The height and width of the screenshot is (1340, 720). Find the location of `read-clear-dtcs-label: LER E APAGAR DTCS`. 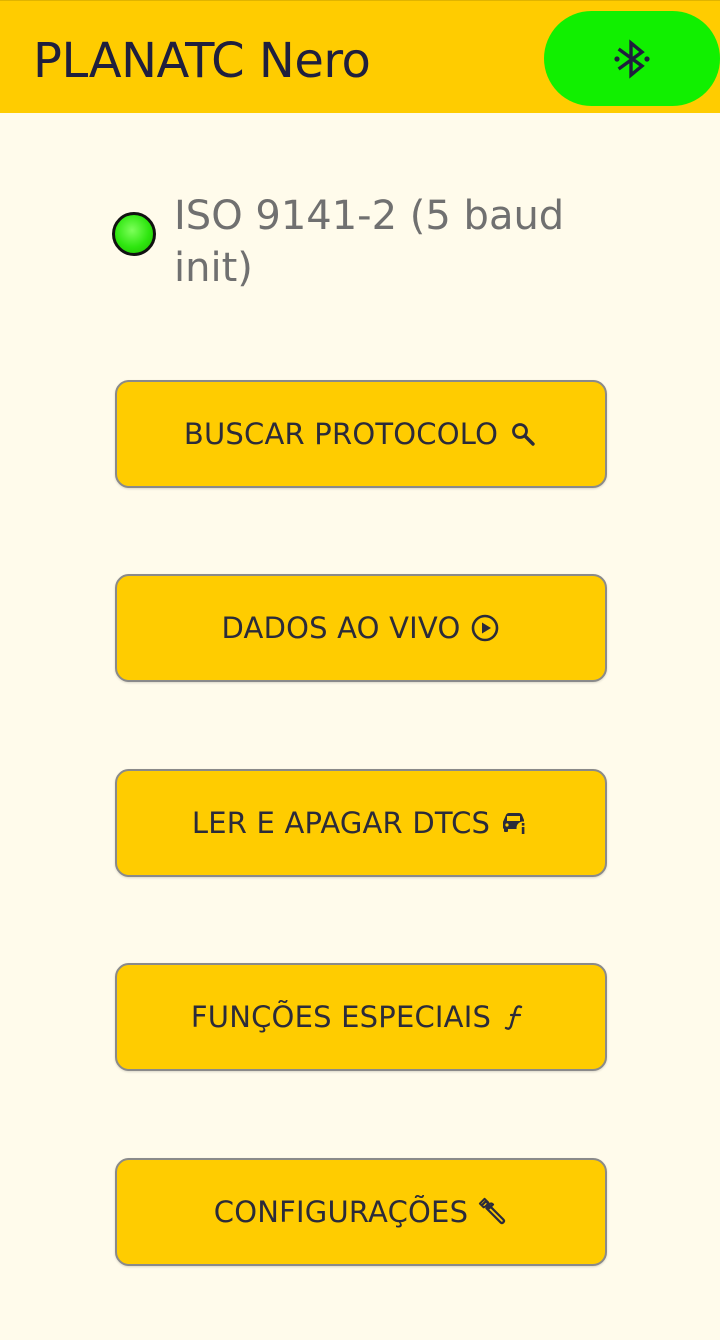

read-clear-dtcs-label: LER E APAGAR DTCS is located at coordinates (341, 823).